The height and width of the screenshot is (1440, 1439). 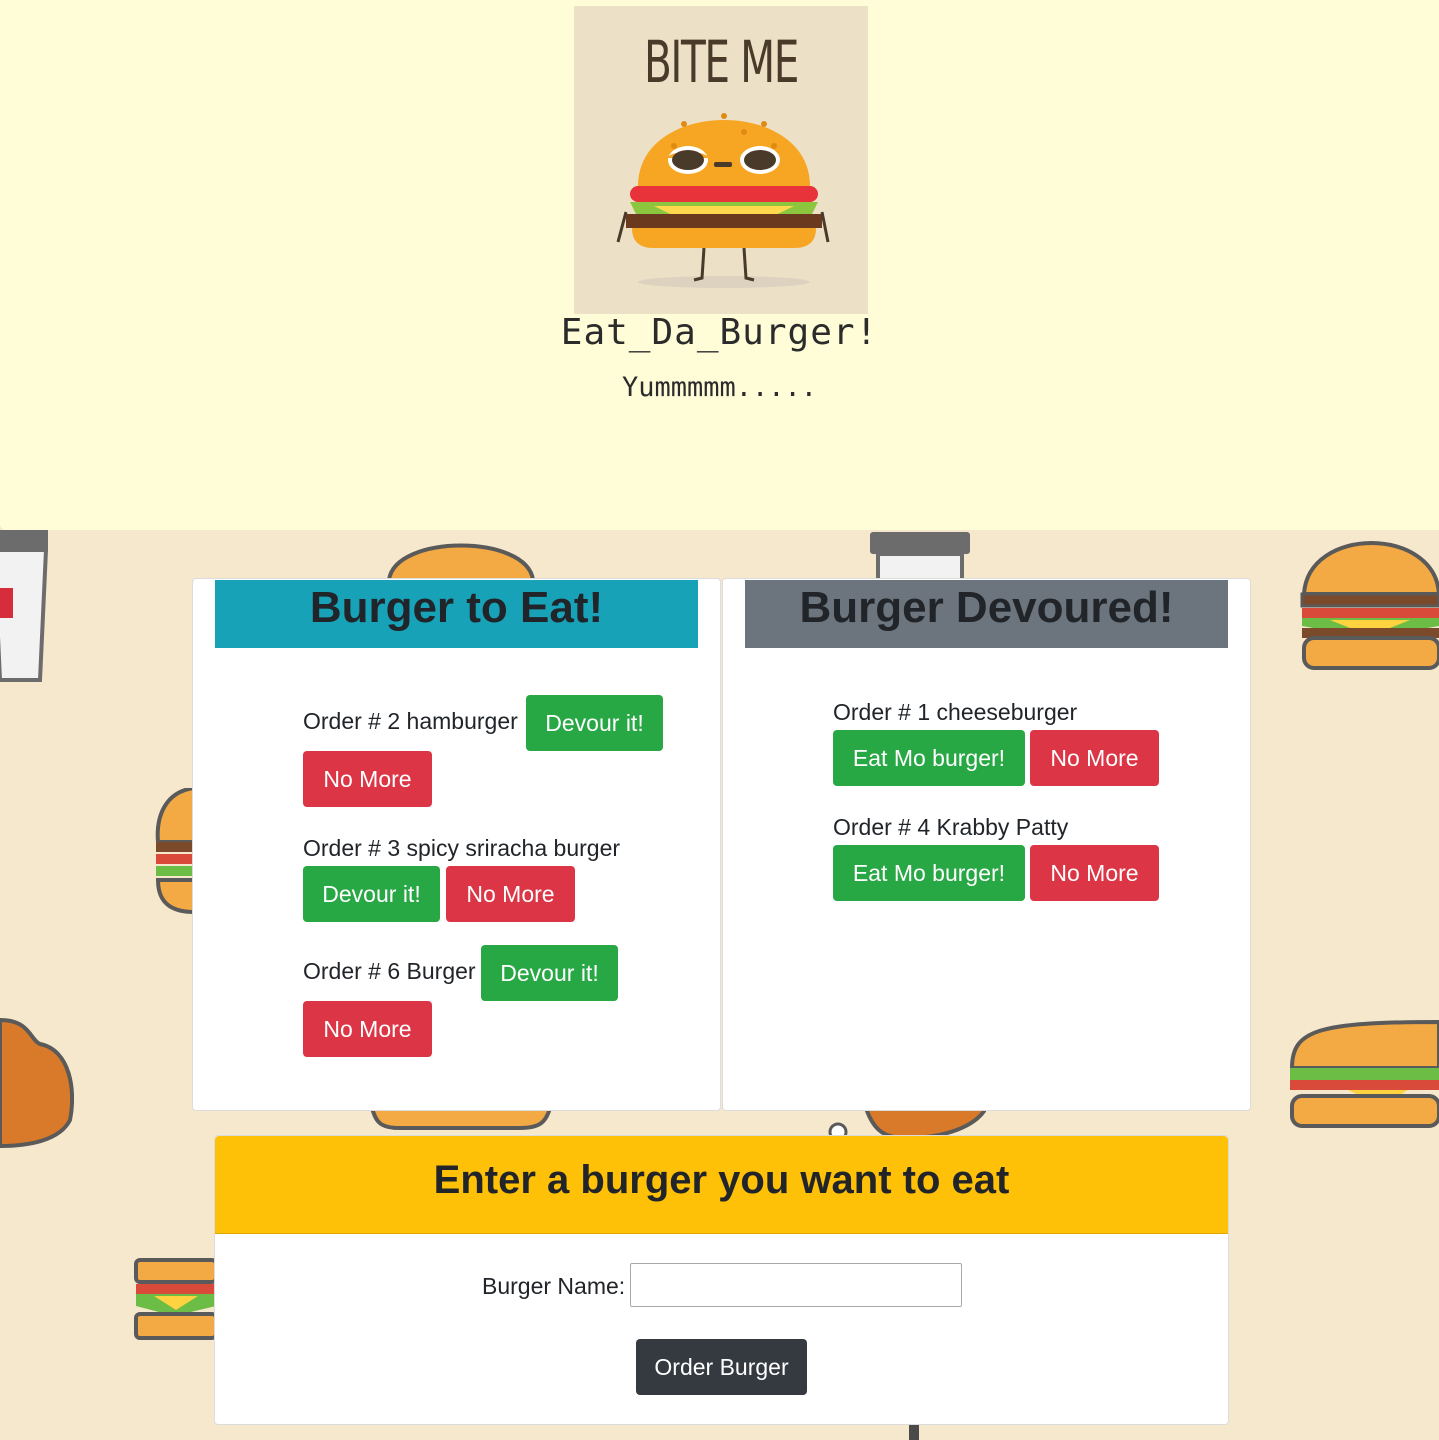 I want to click on order-item-label: Order # 3 spicy sriracha burger, so click(x=462, y=848).